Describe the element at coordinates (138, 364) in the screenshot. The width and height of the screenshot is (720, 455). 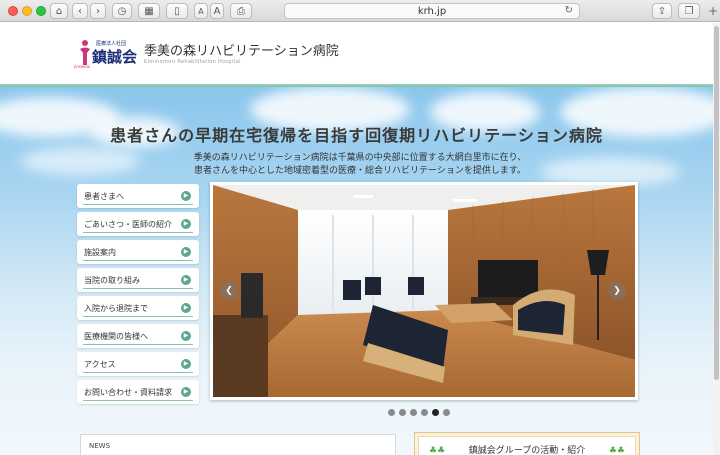
I see `nav-item-access: アクセス ▶` at that location.